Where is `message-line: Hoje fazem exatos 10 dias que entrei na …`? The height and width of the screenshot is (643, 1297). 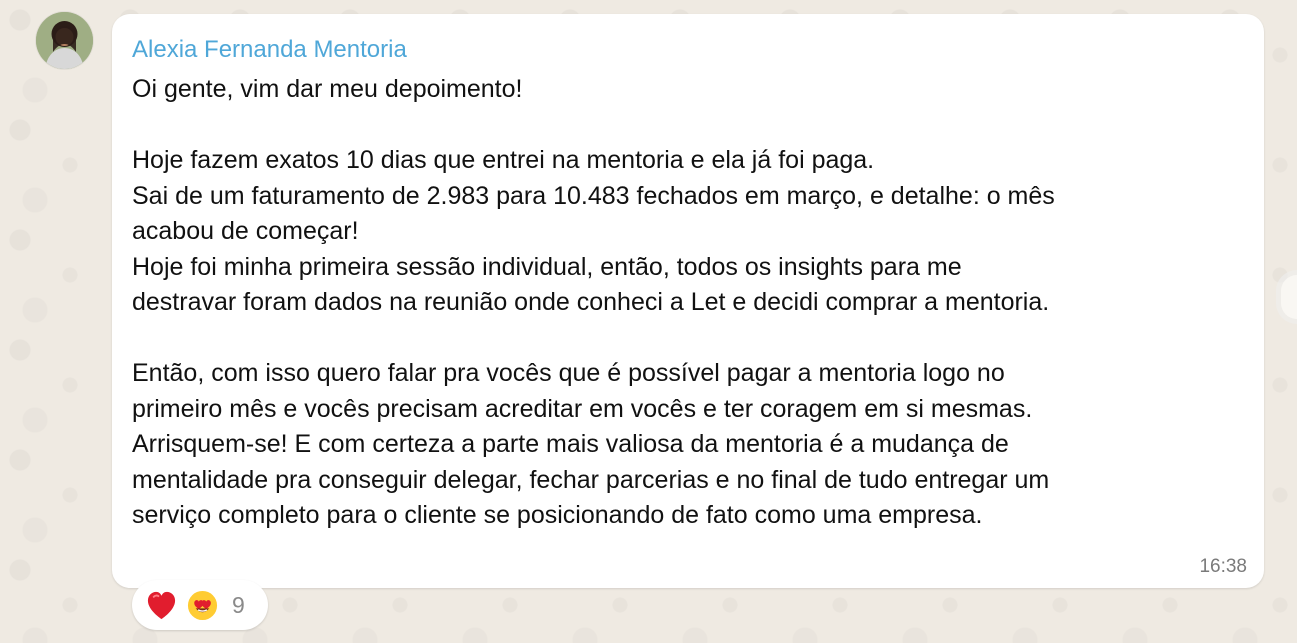 message-line: Hoje fazem exatos 10 dias que entrei na … is located at coordinates (503, 160).